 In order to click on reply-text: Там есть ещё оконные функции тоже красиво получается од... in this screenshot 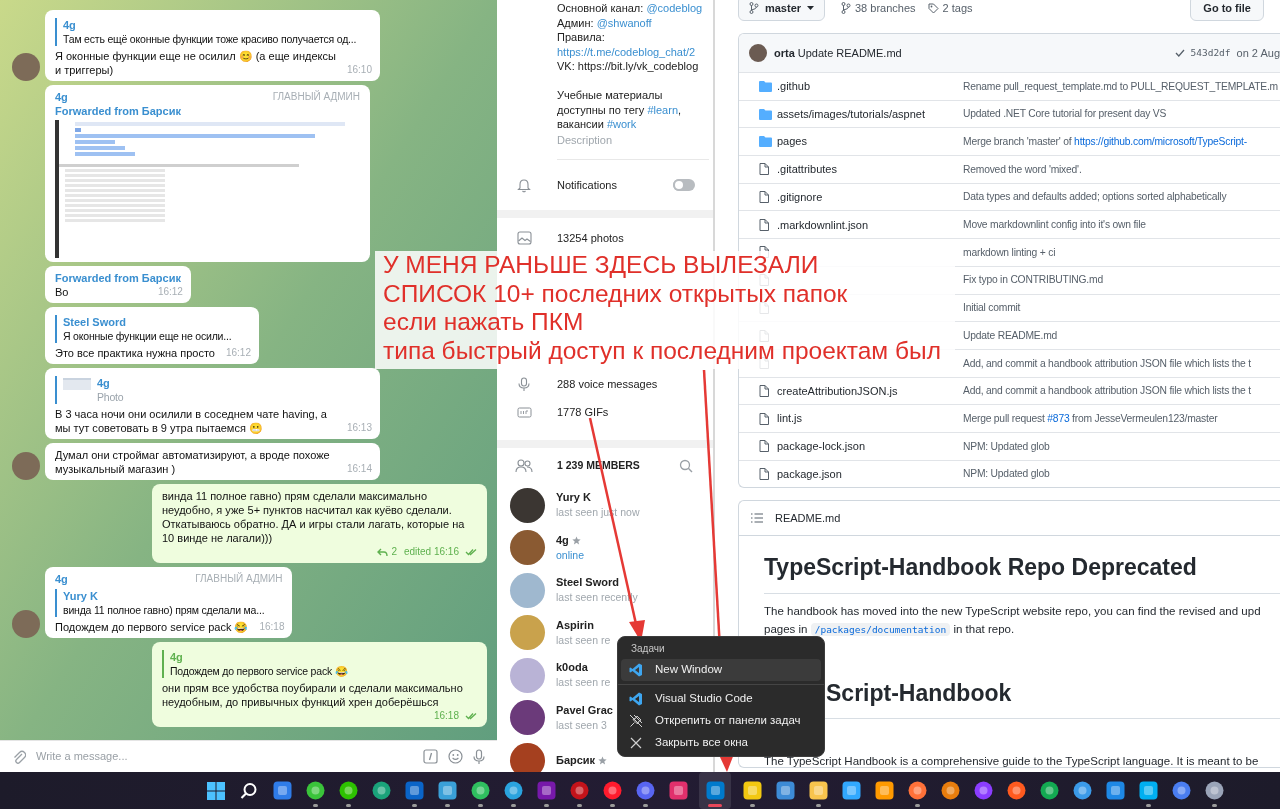, I will do `click(210, 39)`.